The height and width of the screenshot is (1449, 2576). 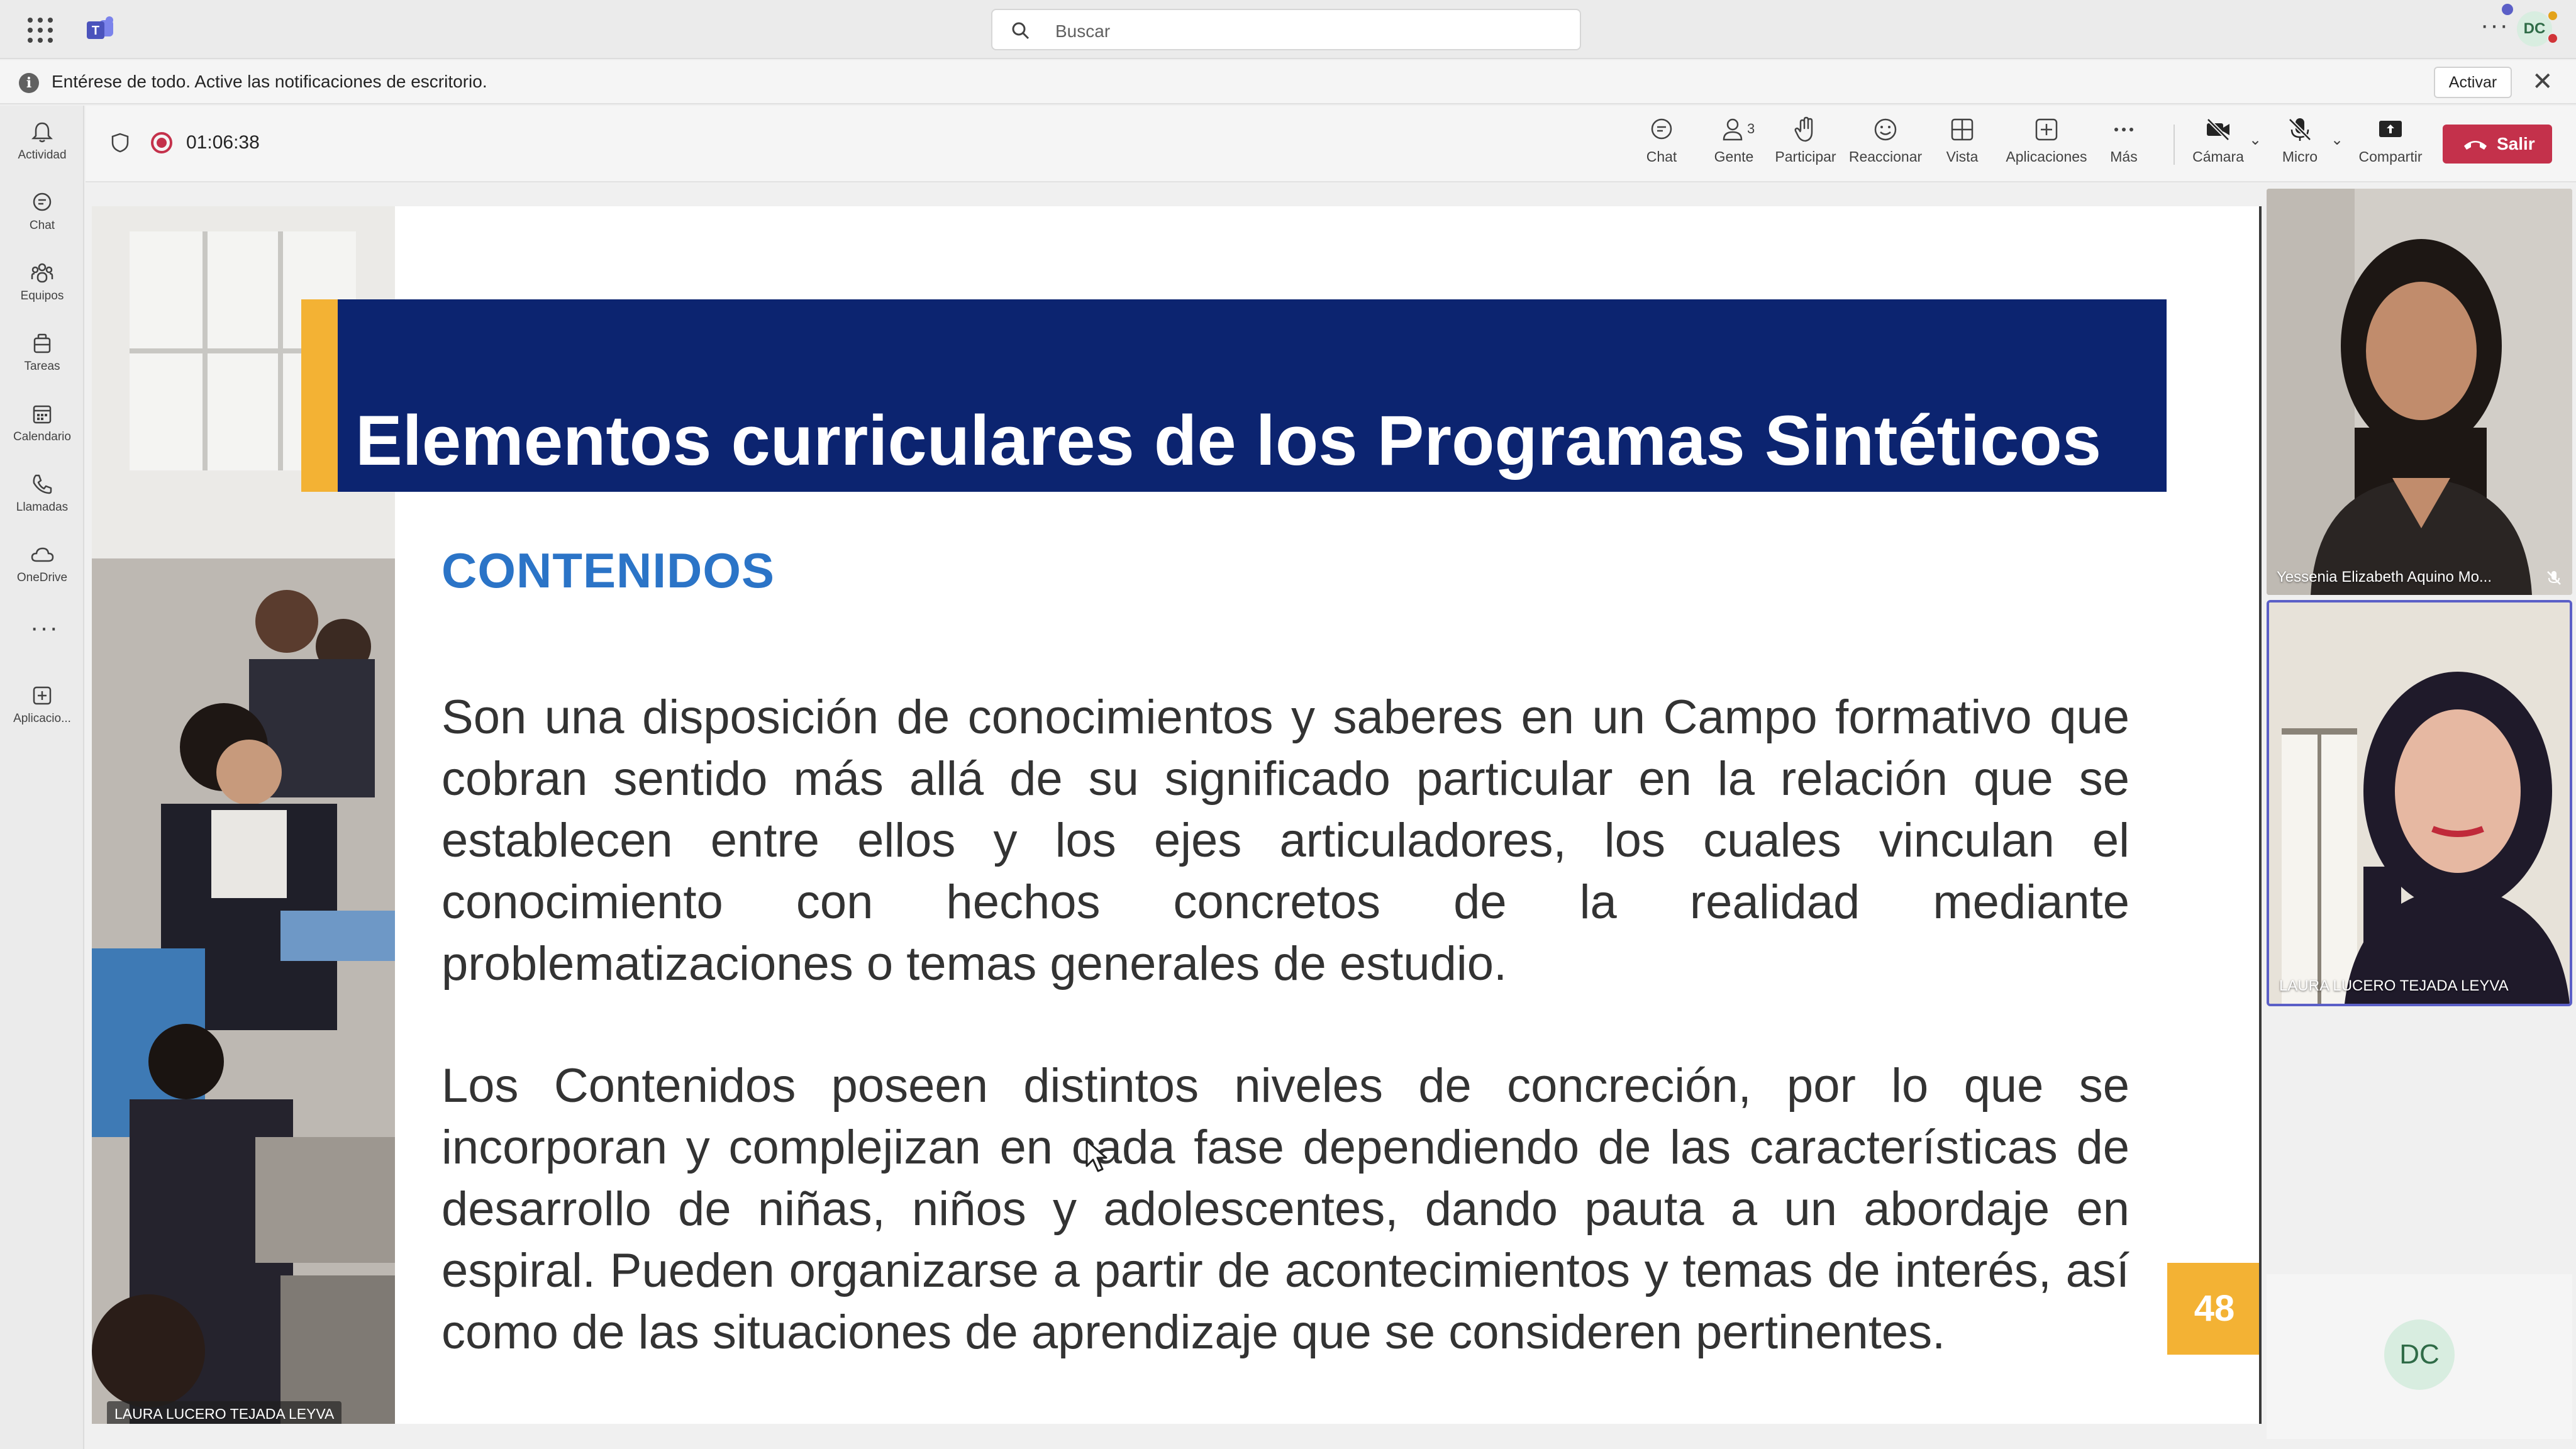 What do you see at coordinates (1021, 31) in the screenshot?
I see `search-icon` at bounding box center [1021, 31].